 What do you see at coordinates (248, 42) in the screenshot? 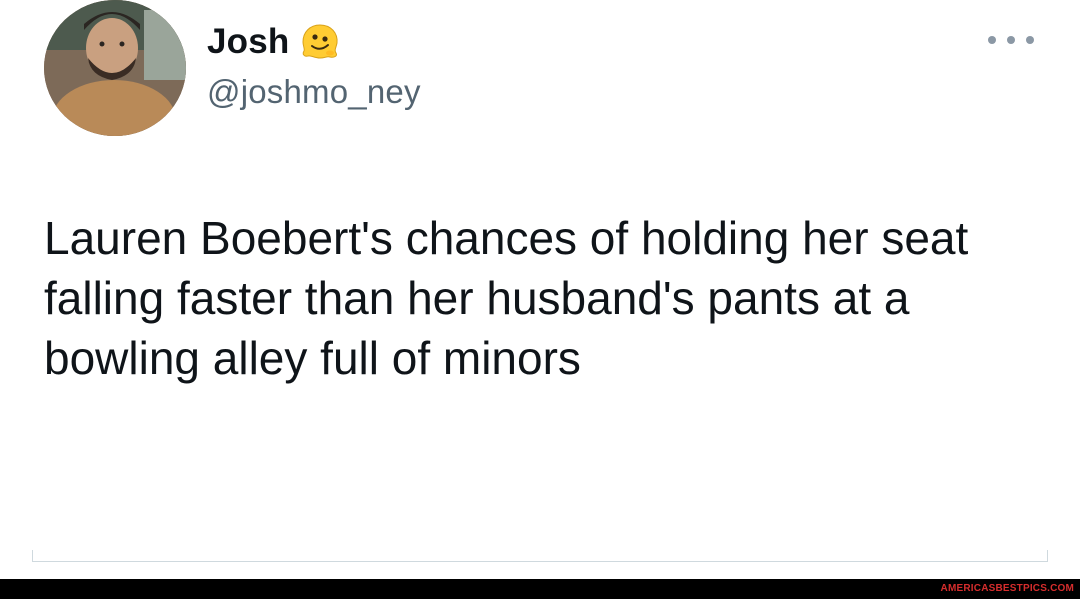
I see `author-display-name: Josh` at bounding box center [248, 42].